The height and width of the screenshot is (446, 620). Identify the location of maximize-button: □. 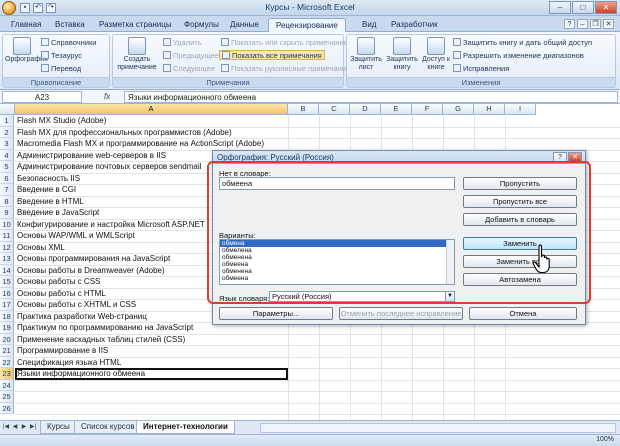
(583, 7).